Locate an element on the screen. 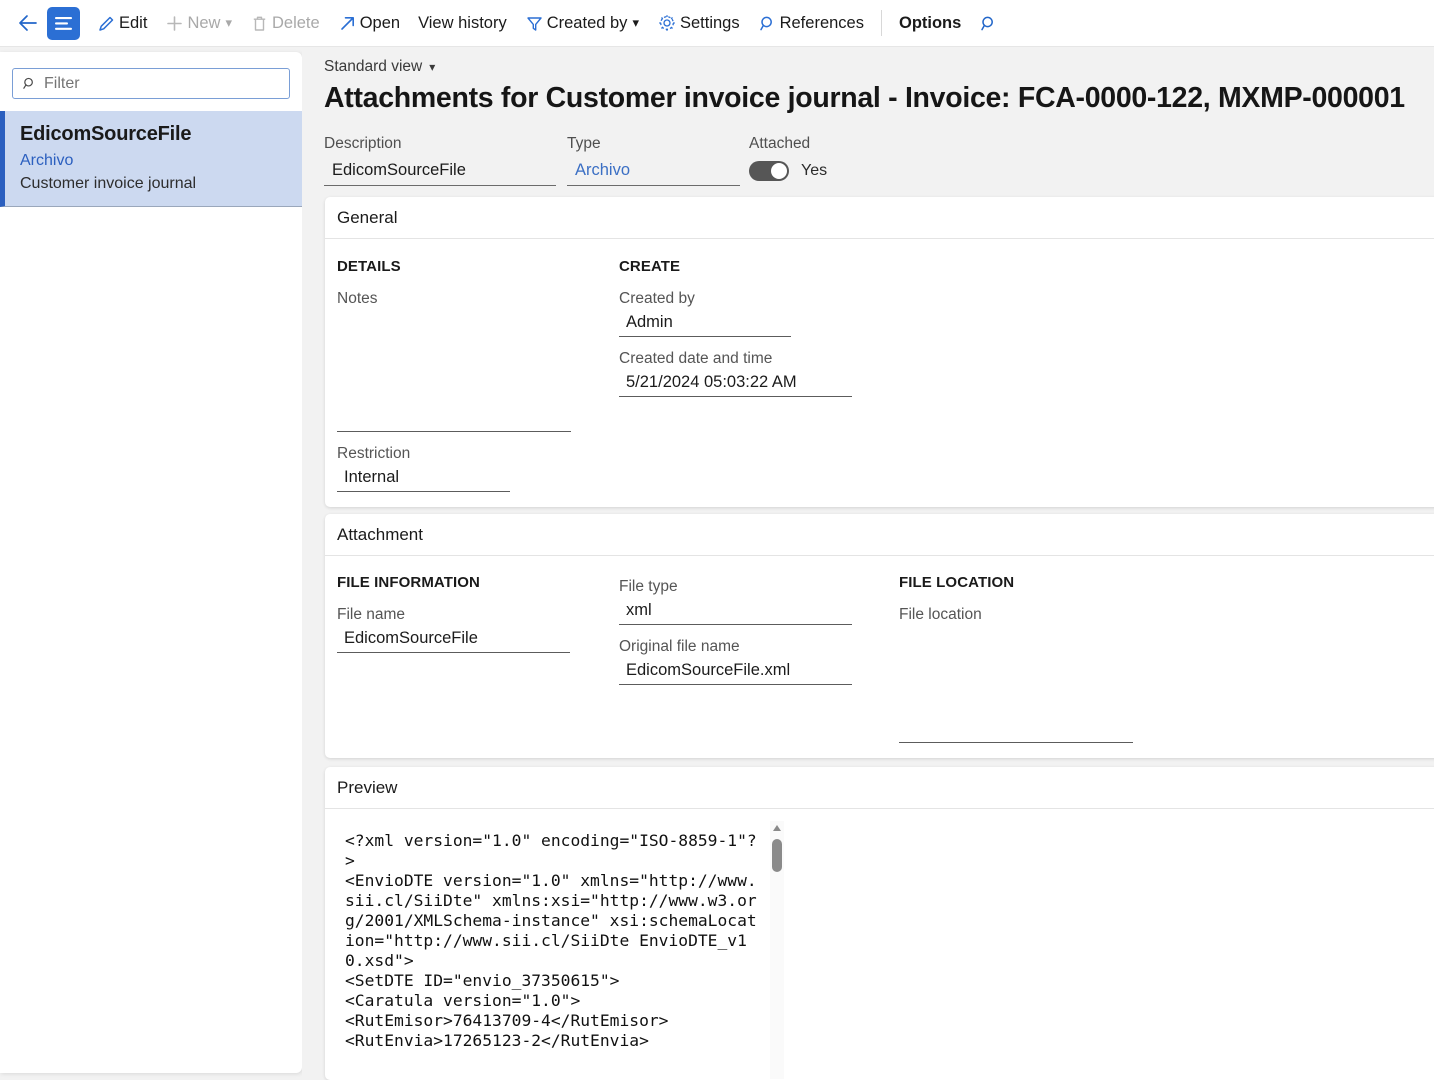 This screenshot has height=1080, width=1434. pencil-icon is located at coordinates (106, 23).